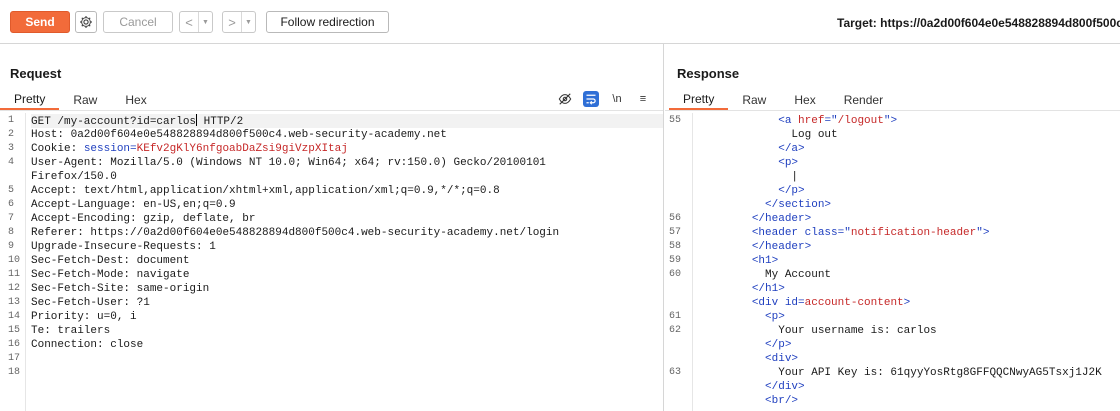  Describe the element at coordinates (11, 204) in the screenshot. I see `line-number: 6` at that location.